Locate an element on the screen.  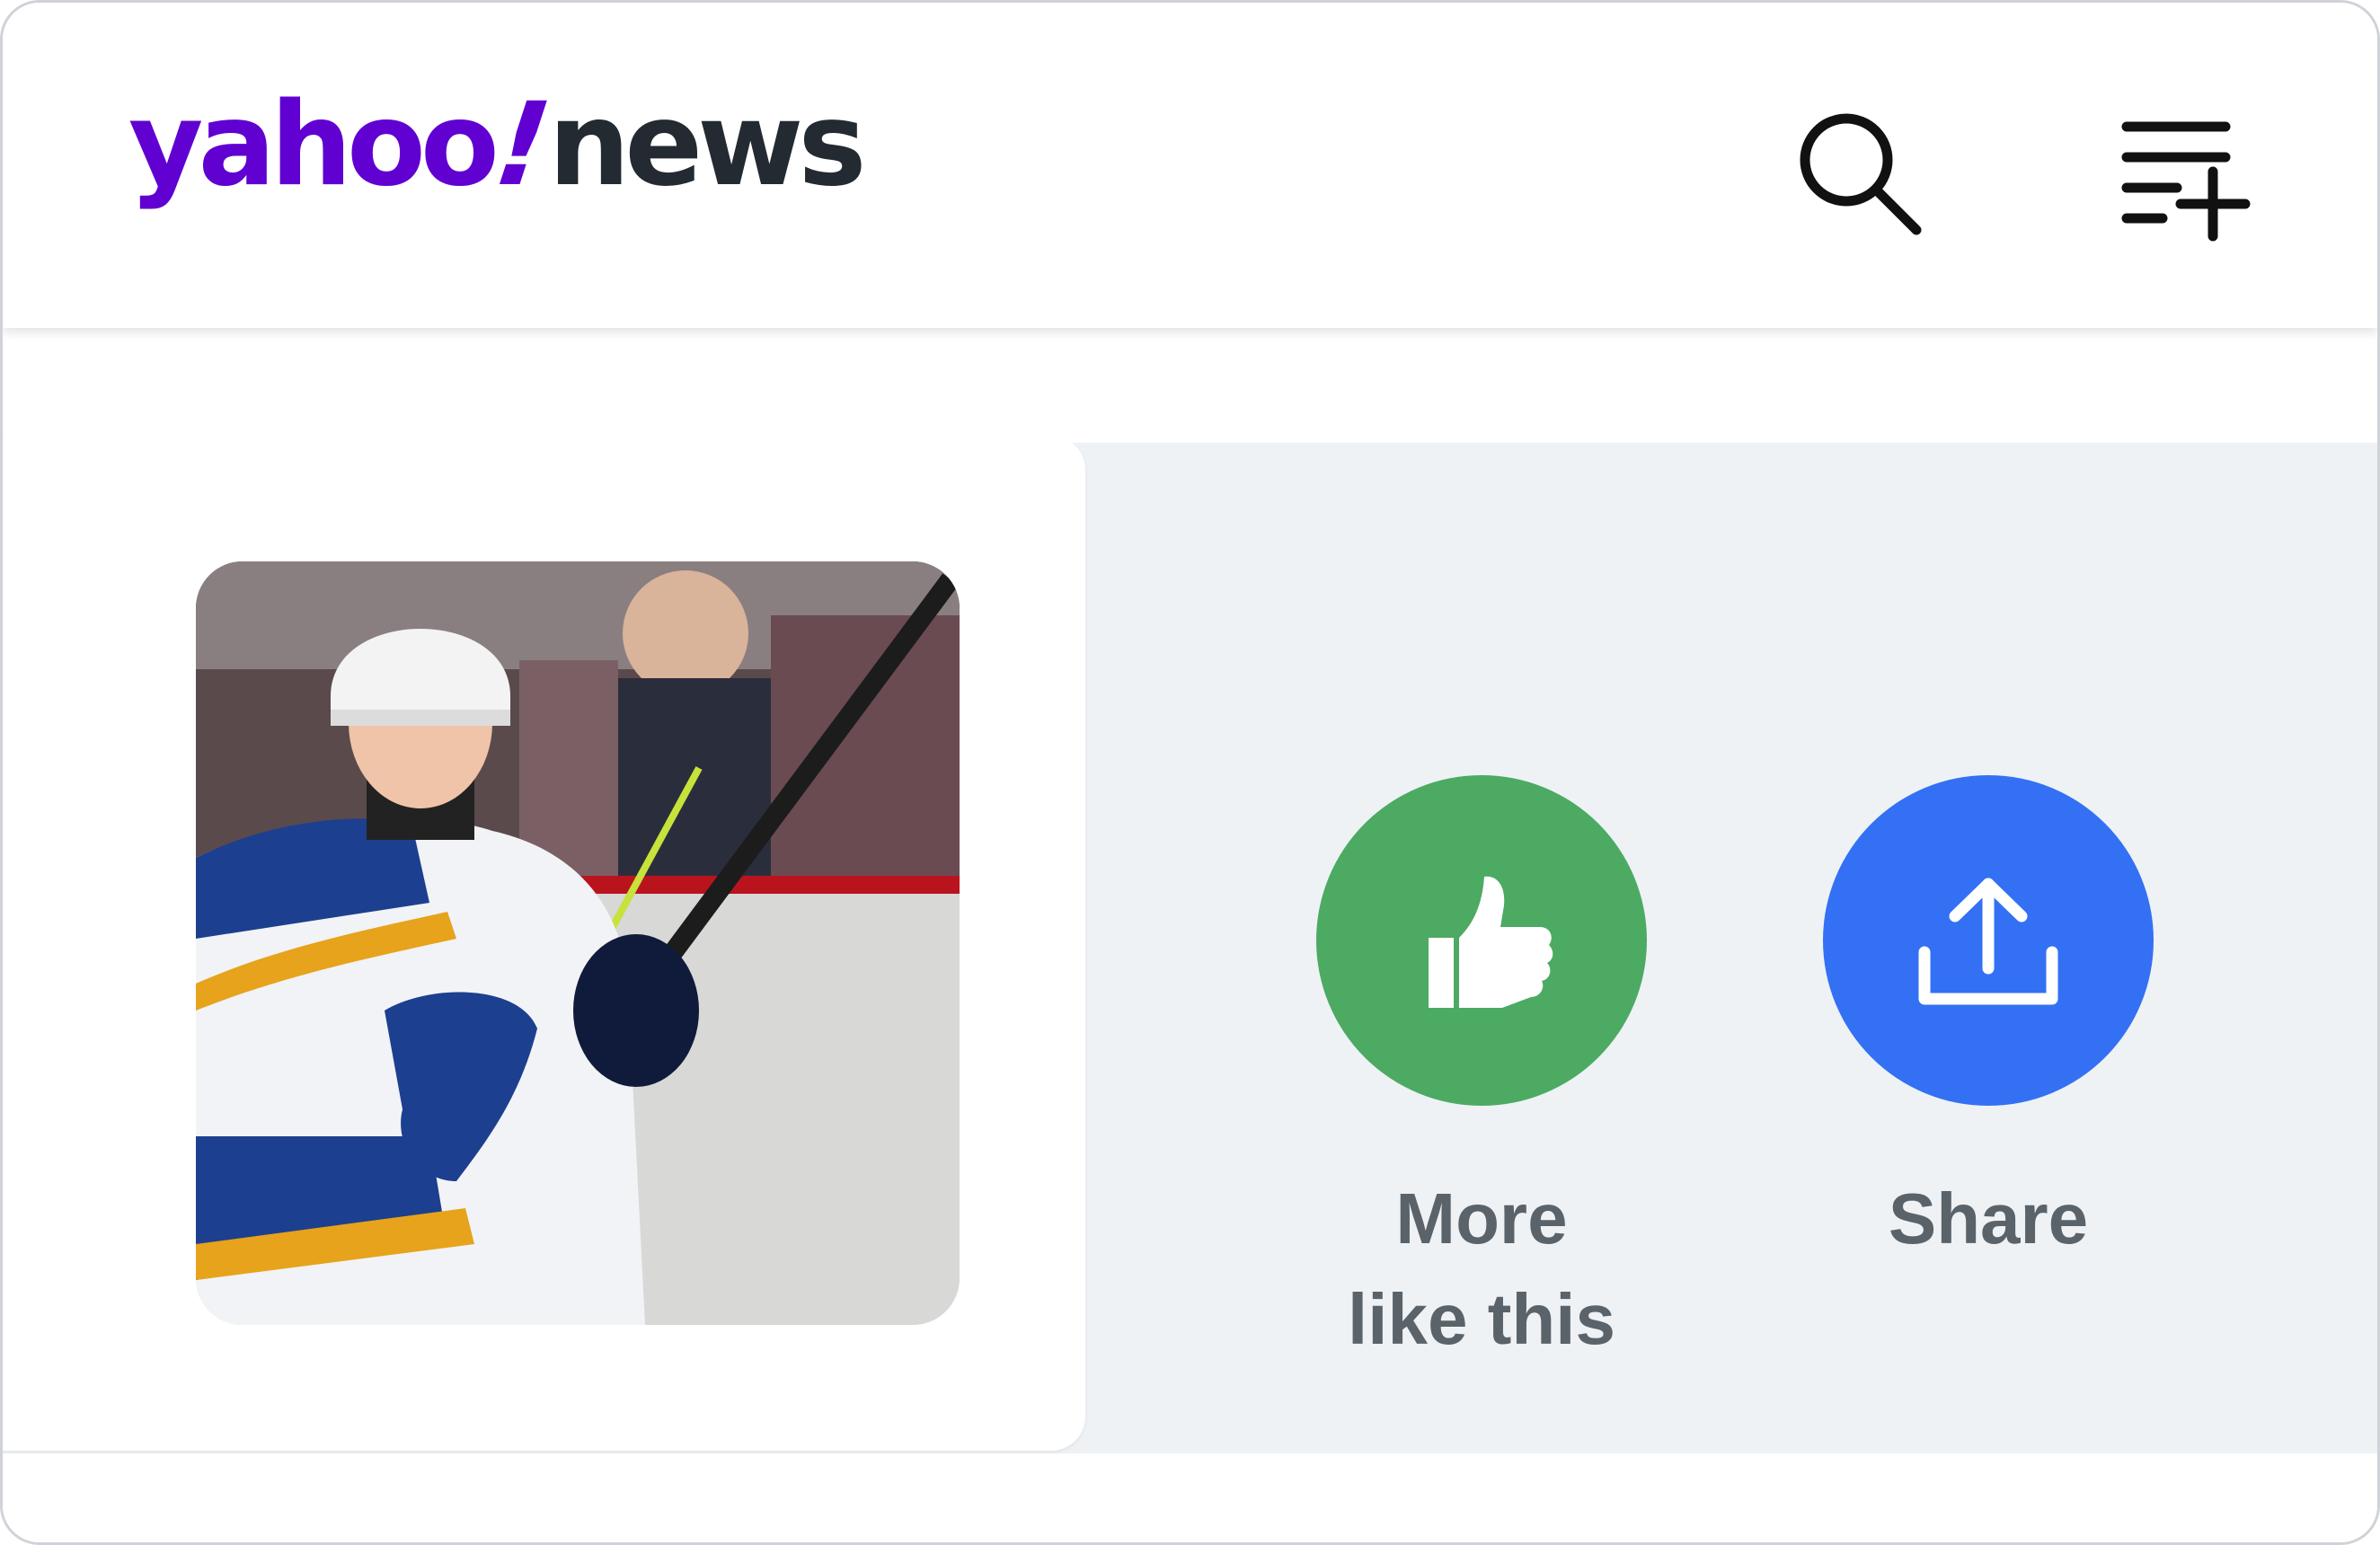
share-circle is located at coordinates (1989, 940).